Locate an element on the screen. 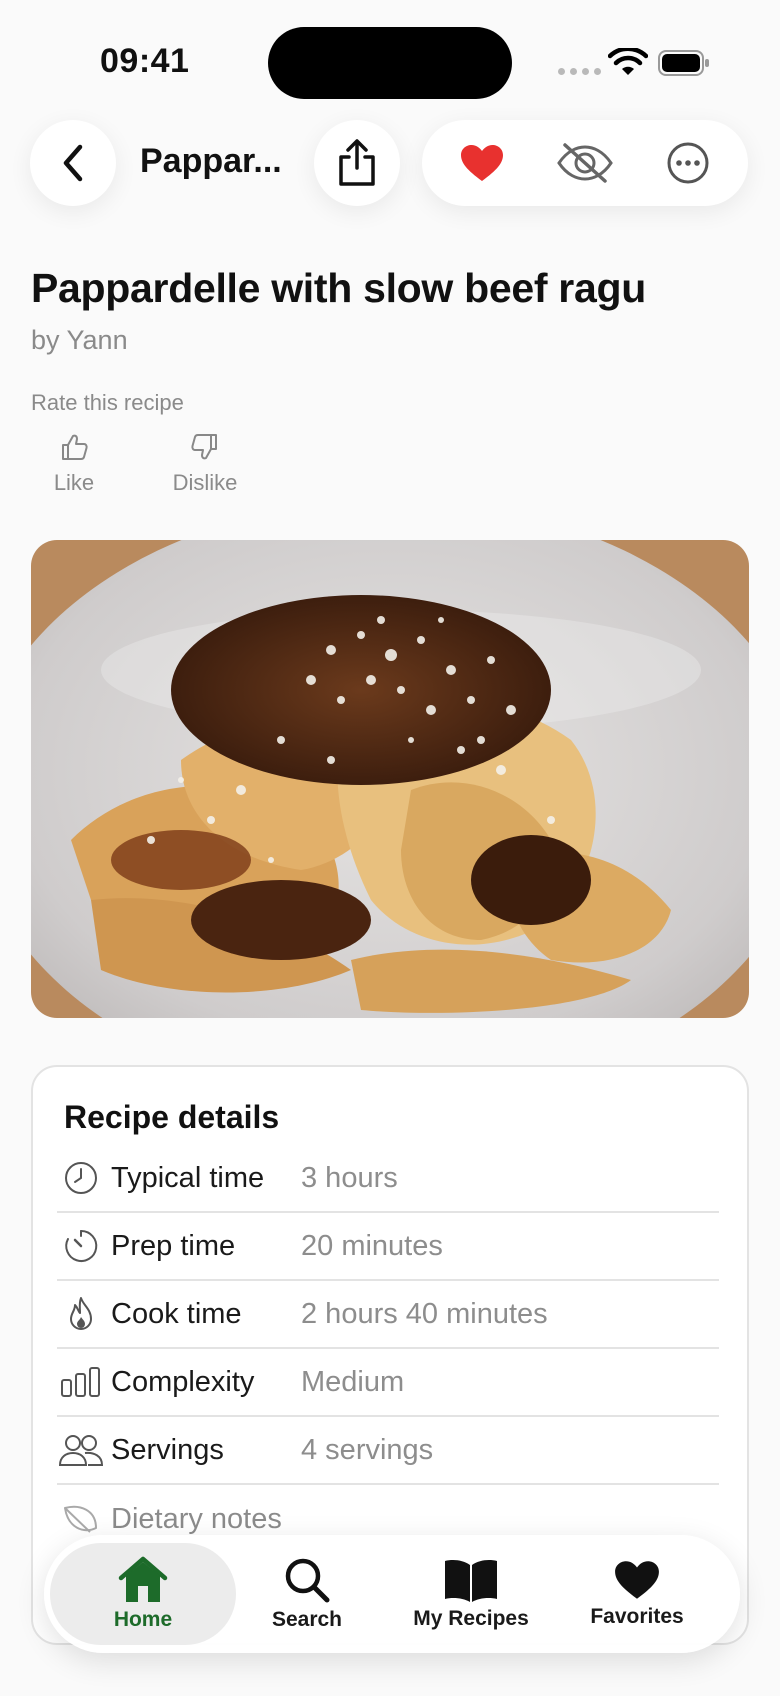 Image resolution: width=780 pixels, height=1696 pixels. recipe-author: by Yann is located at coordinates (79, 340).